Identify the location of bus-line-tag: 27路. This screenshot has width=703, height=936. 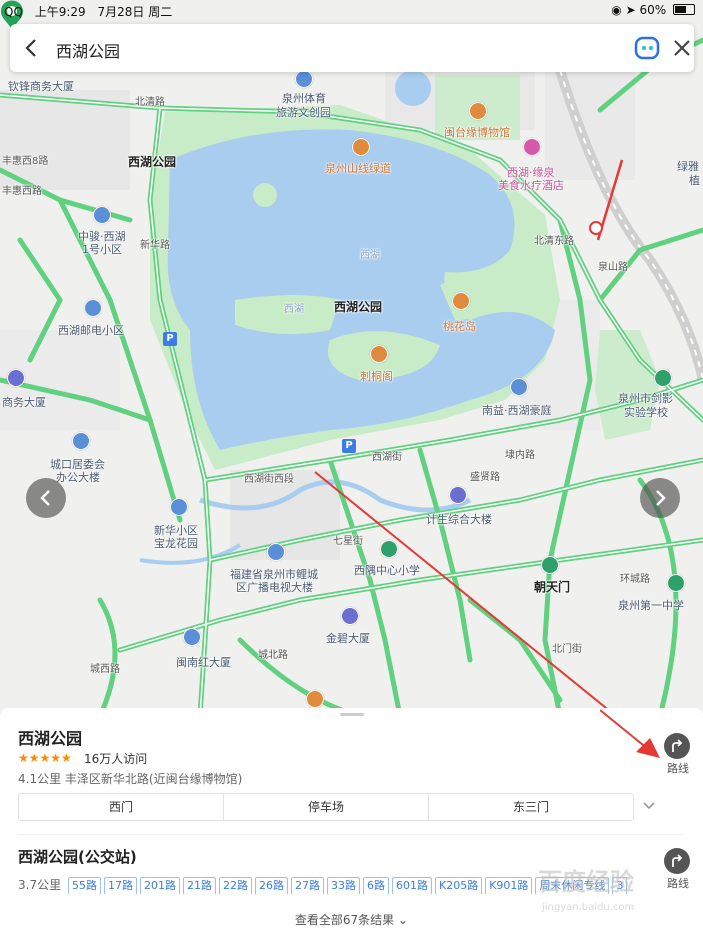
(307, 885).